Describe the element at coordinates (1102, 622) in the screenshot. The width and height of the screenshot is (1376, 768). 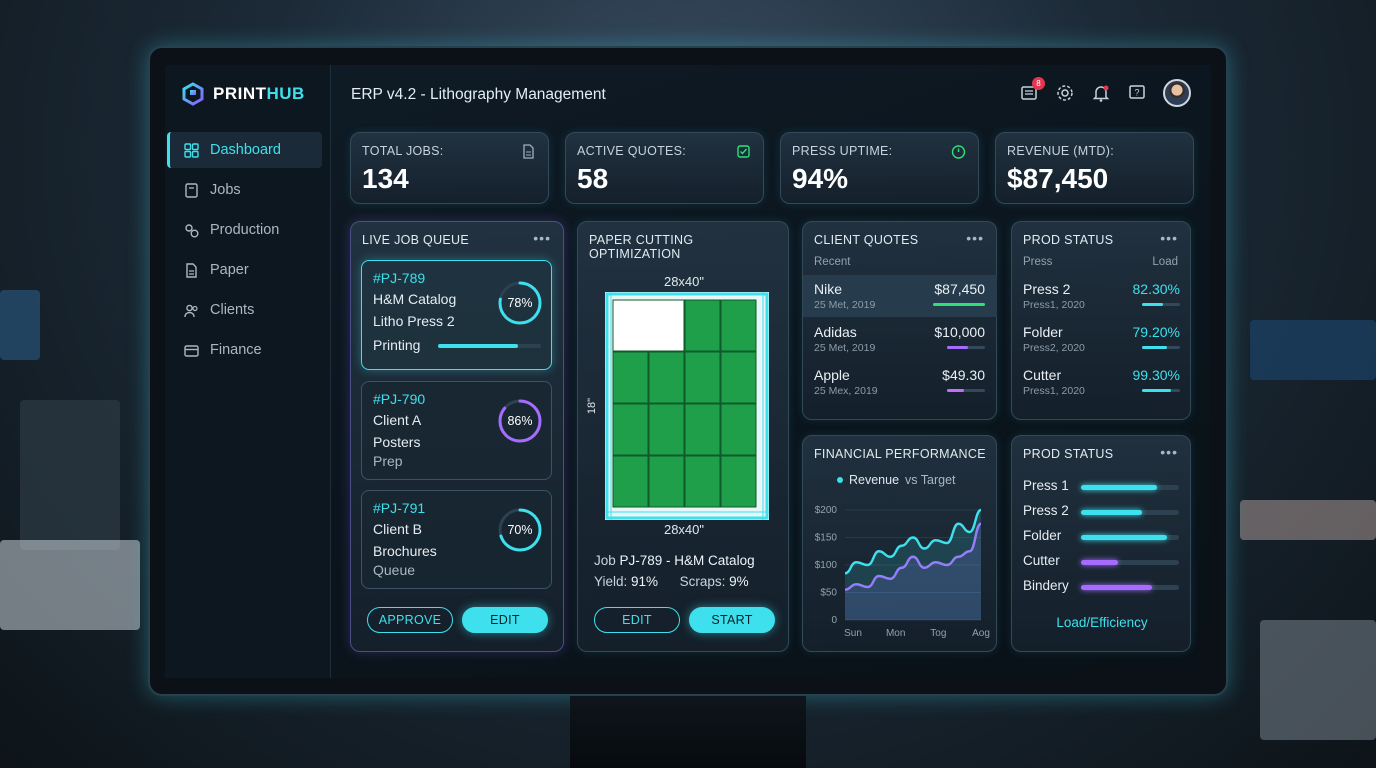
I see `load-efficiency-link: Load/Efficiency` at that location.